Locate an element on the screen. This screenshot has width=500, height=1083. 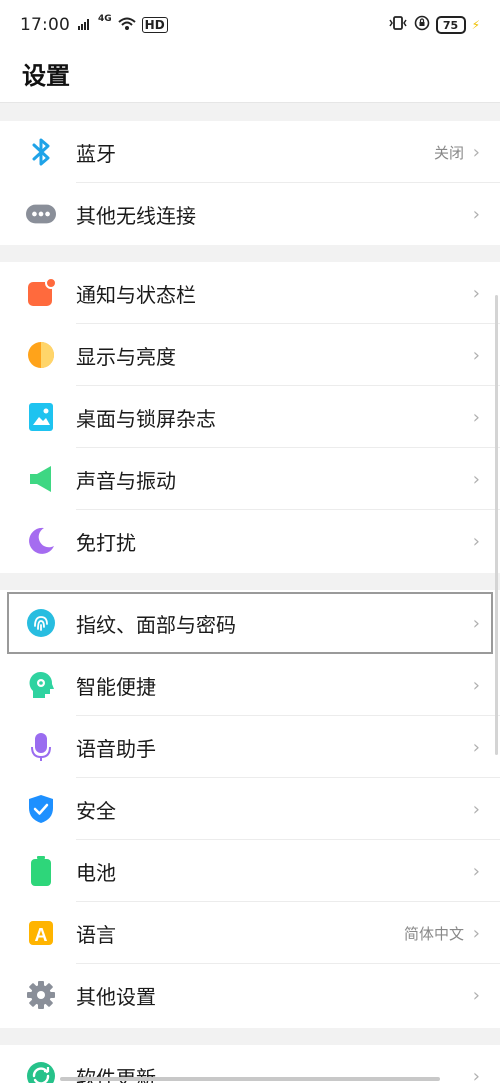
wallpaper-icon is located at coordinates (41, 417).